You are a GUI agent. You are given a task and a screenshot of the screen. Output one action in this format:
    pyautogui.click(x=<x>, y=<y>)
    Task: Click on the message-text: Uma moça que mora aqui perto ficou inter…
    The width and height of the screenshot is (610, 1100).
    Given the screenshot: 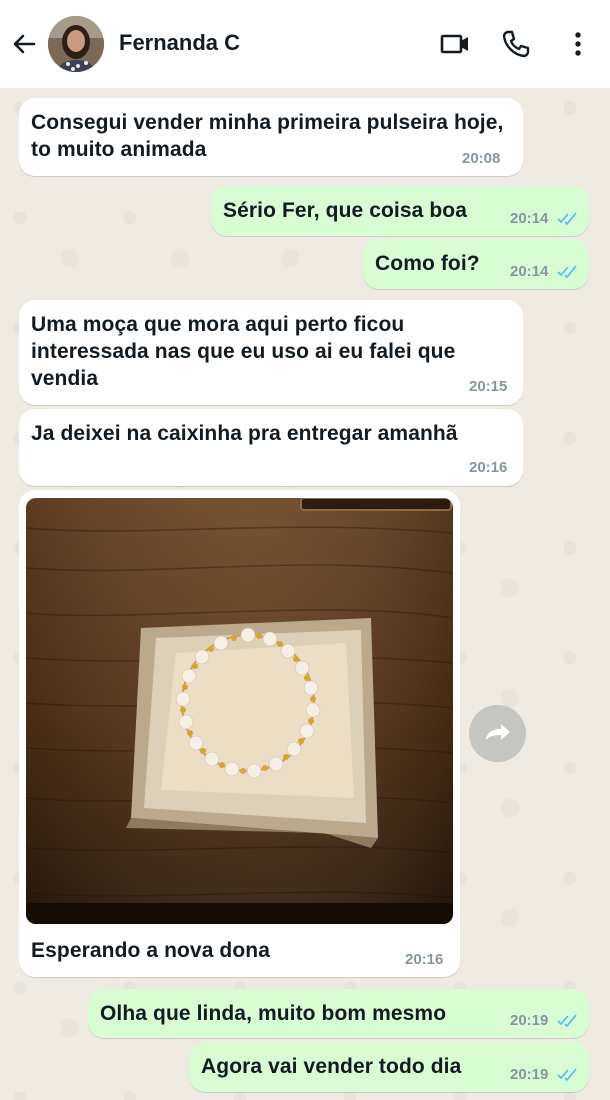 What is the action you would take?
    pyautogui.click(x=243, y=351)
    